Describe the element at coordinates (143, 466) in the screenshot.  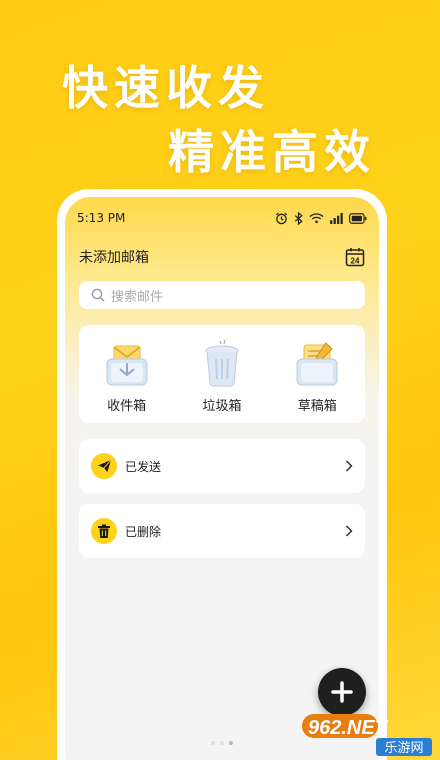
I see `sent-label: 已发送` at that location.